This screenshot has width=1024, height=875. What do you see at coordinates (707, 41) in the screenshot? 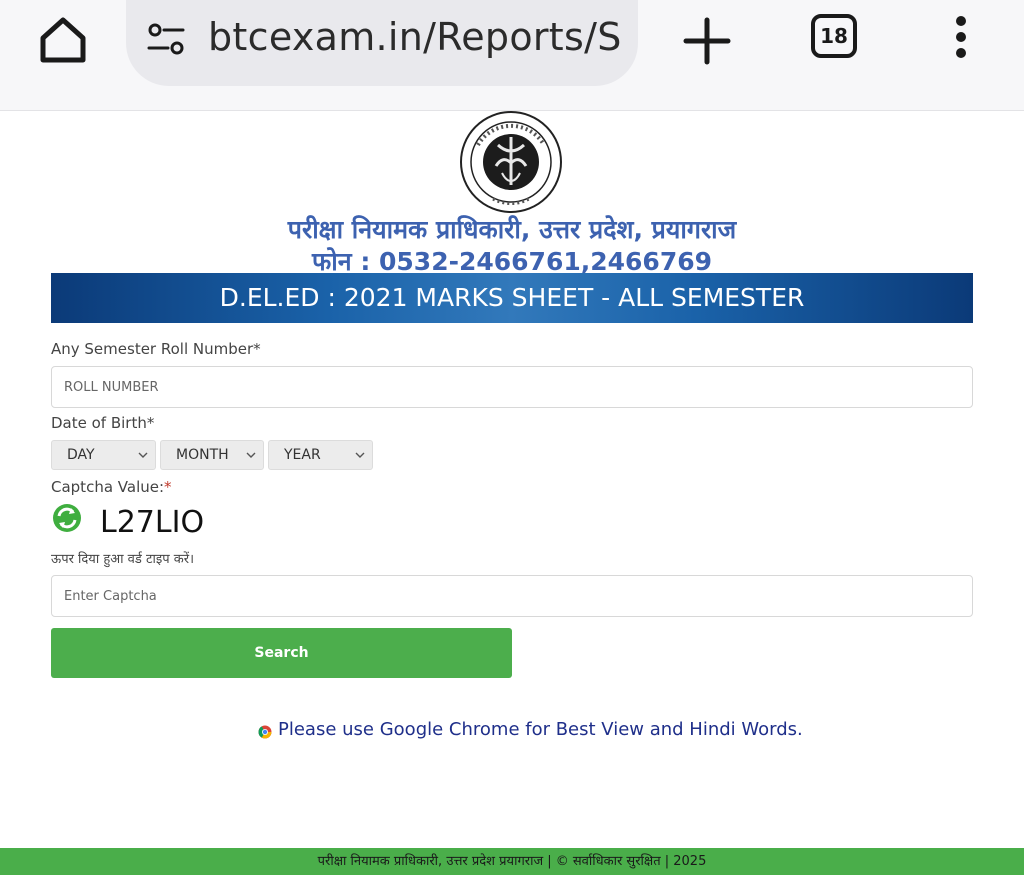
I see `plus-icon` at bounding box center [707, 41].